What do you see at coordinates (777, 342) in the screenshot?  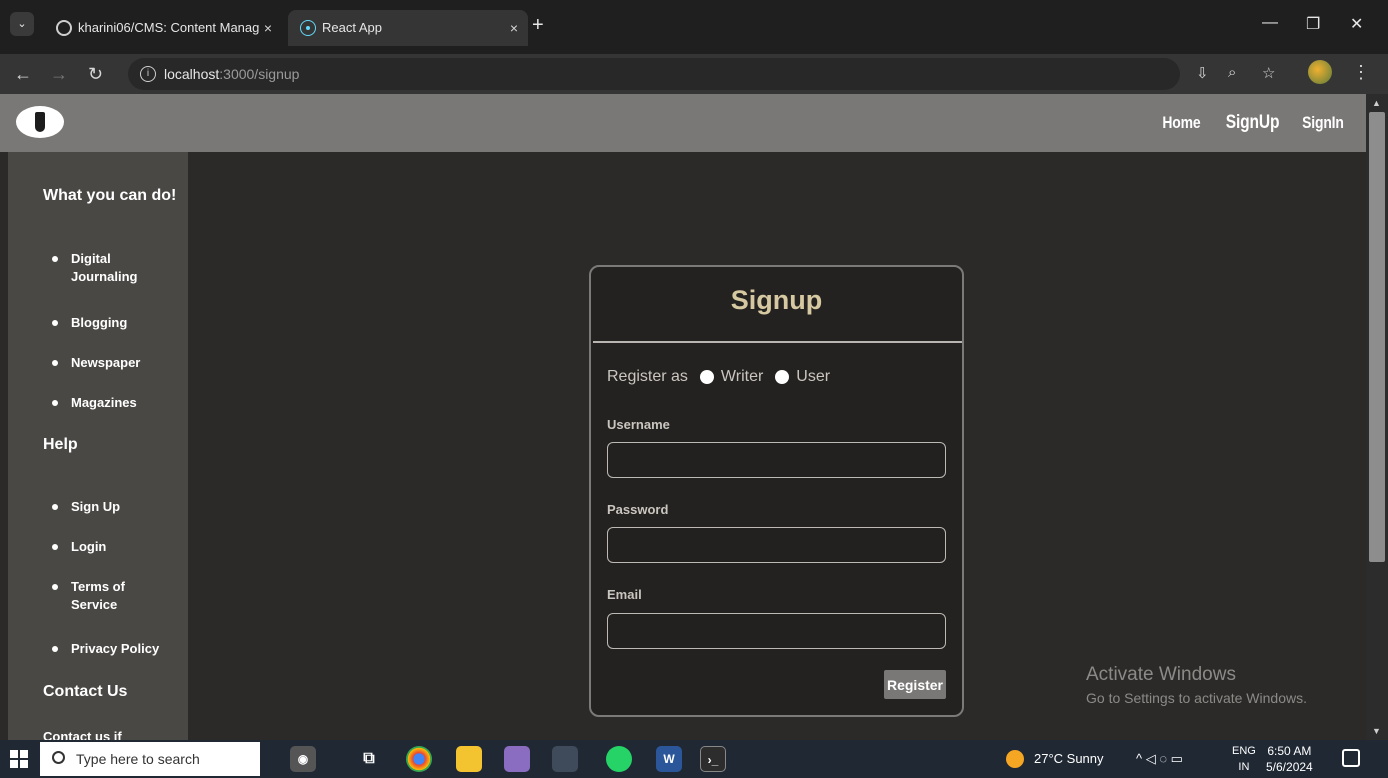 I see `title-divider` at bounding box center [777, 342].